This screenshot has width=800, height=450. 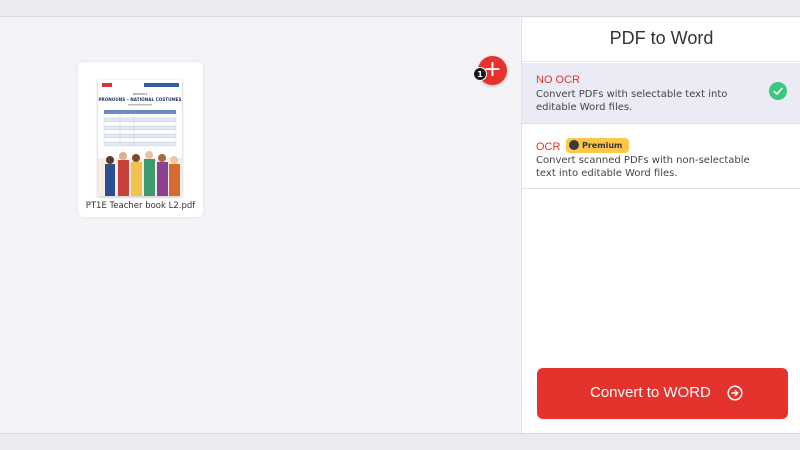 What do you see at coordinates (778, 91) in the screenshot?
I see `check-icon` at bounding box center [778, 91].